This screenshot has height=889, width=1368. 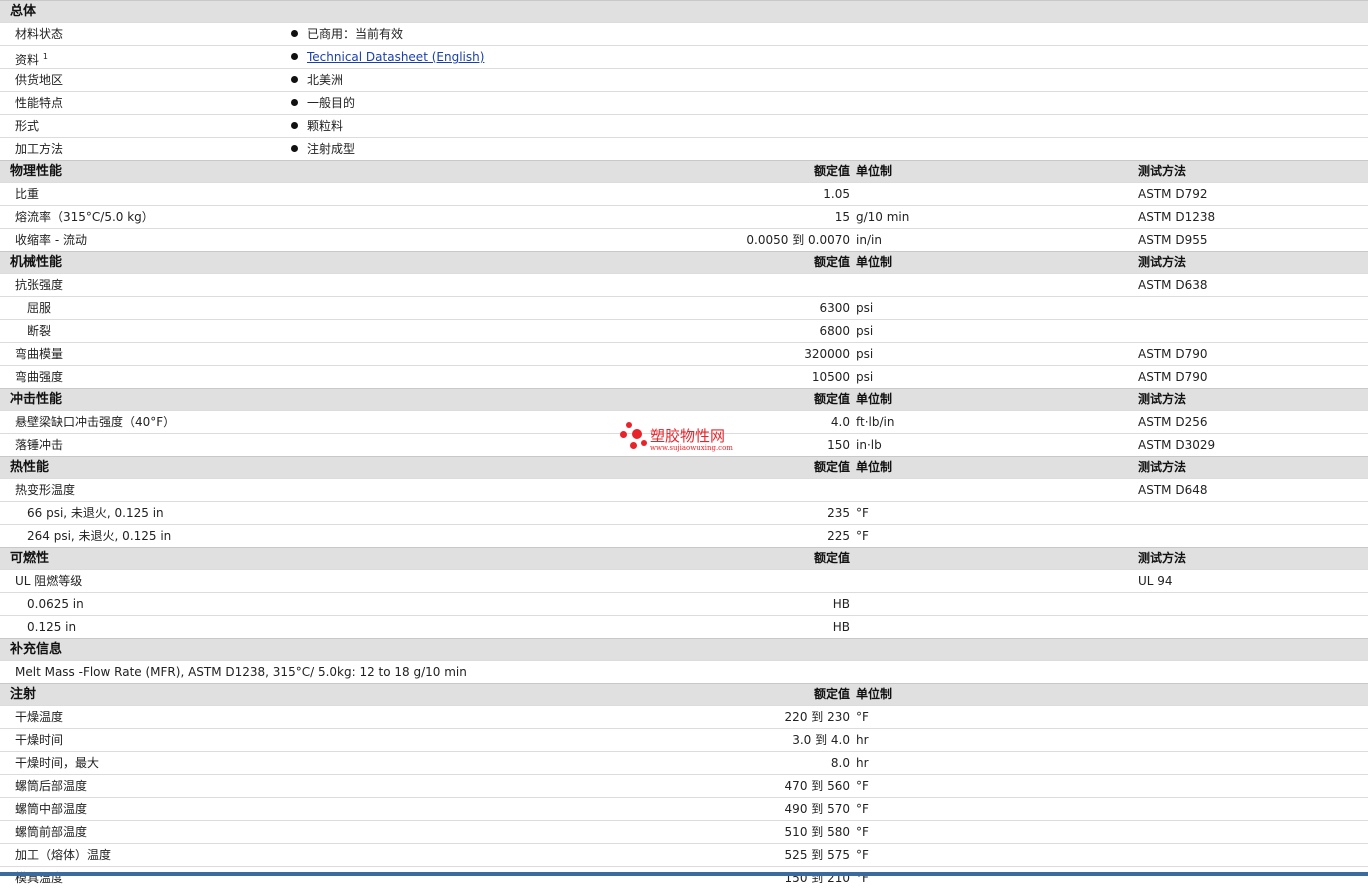 I want to click on row-label: 材料状态, so click(x=39, y=34).